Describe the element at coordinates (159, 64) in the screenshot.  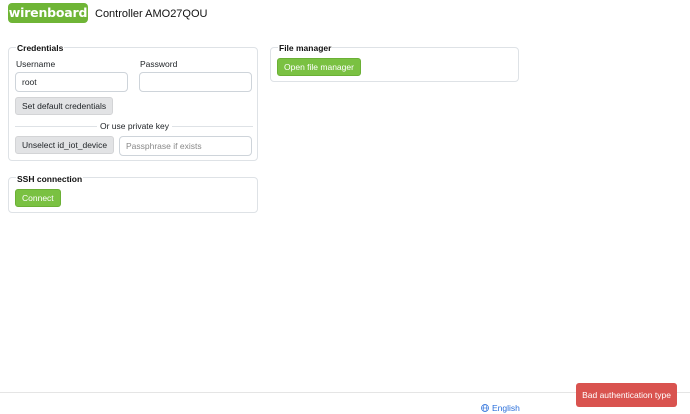
I see `password-label: Password` at that location.